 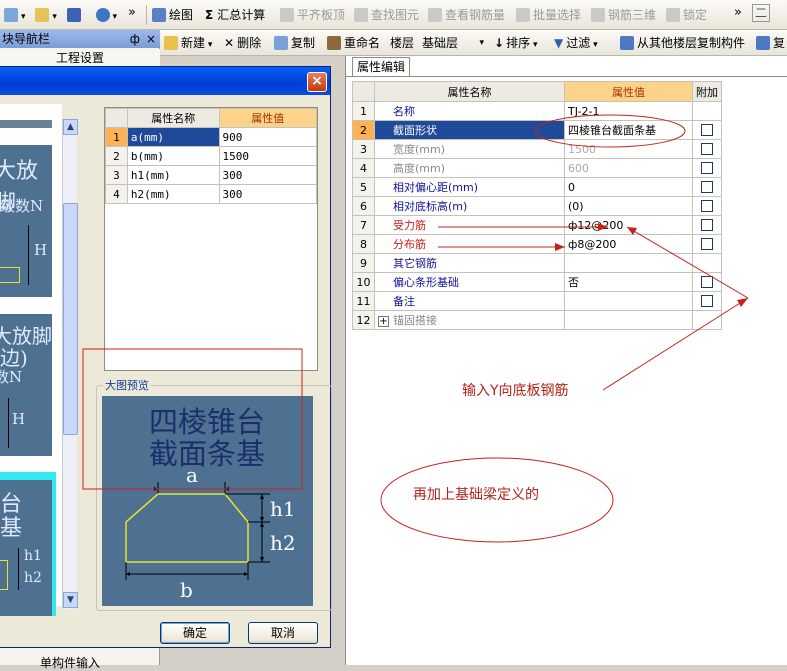 I want to click on annotation-beam-note: 再加上基础梁定义的, so click(x=476, y=495).